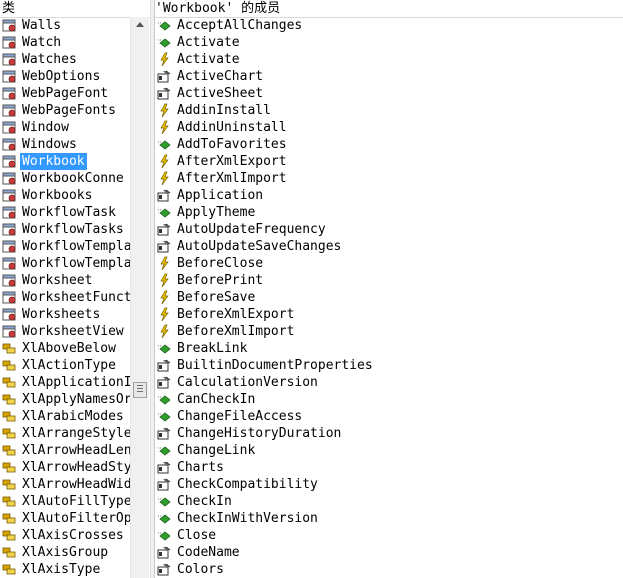  I want to click on class-item-row: WorkbookConne, so click(65, 178).